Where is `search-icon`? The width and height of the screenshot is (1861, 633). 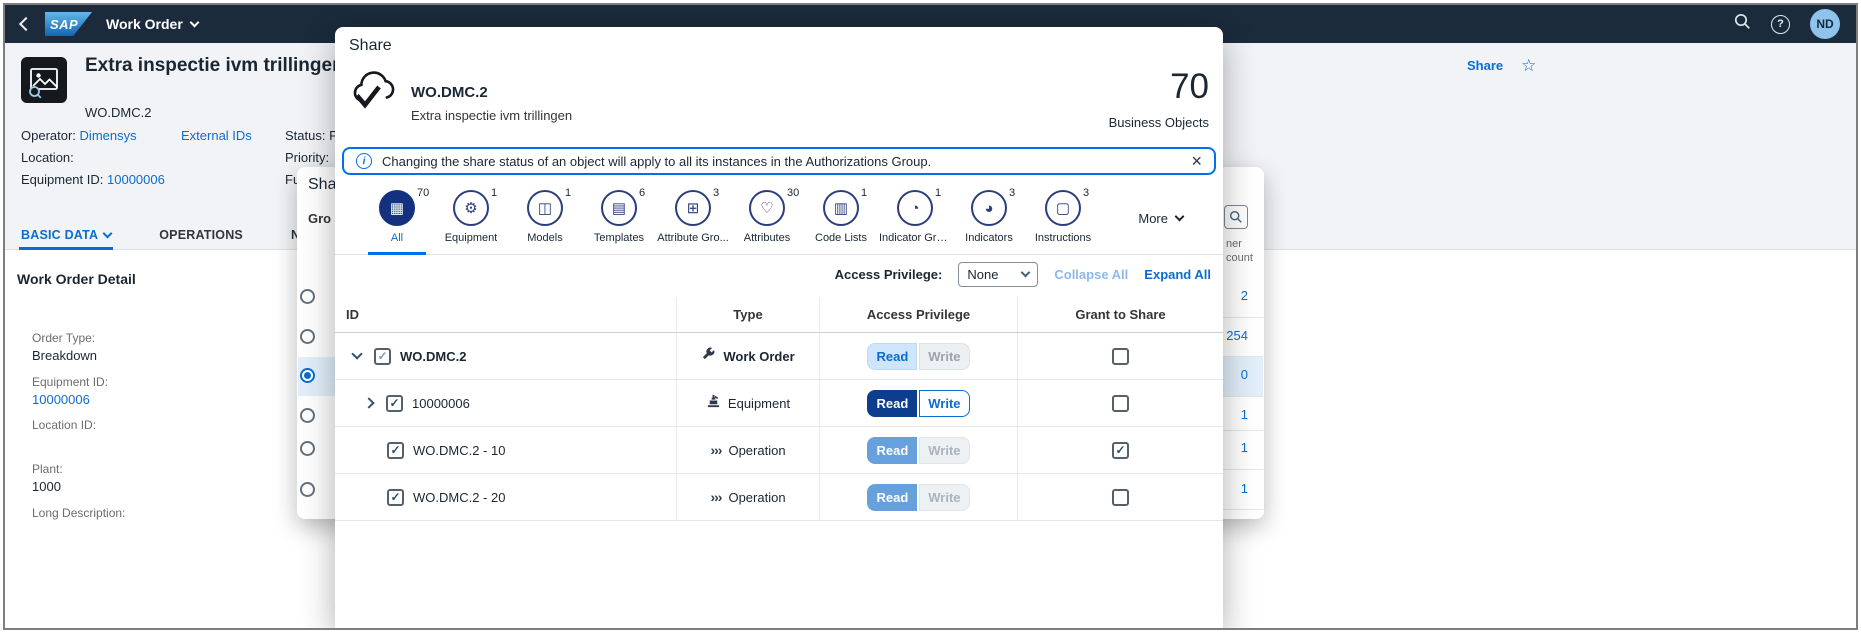
search-icon is located at coordinates (1742, 24).